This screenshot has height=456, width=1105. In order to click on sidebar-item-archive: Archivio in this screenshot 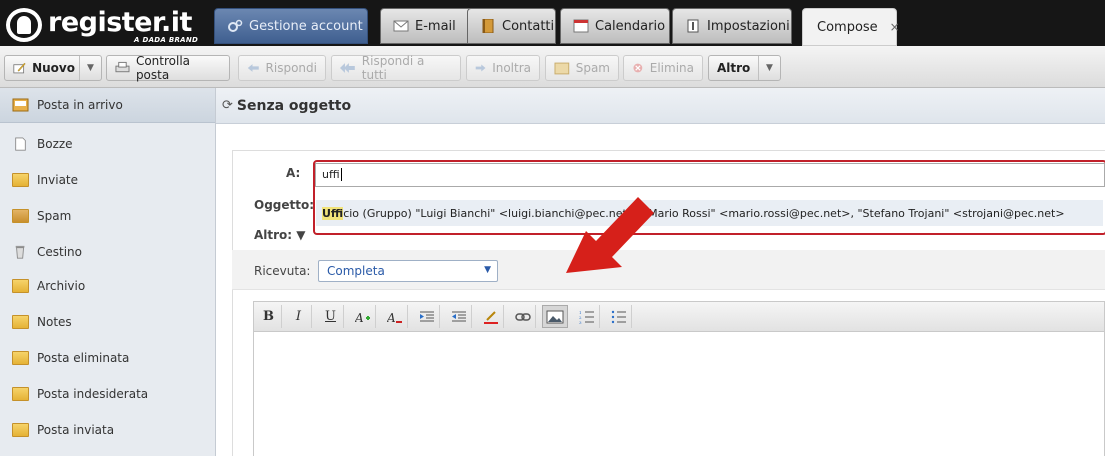, I will do `click(107, 285)`.